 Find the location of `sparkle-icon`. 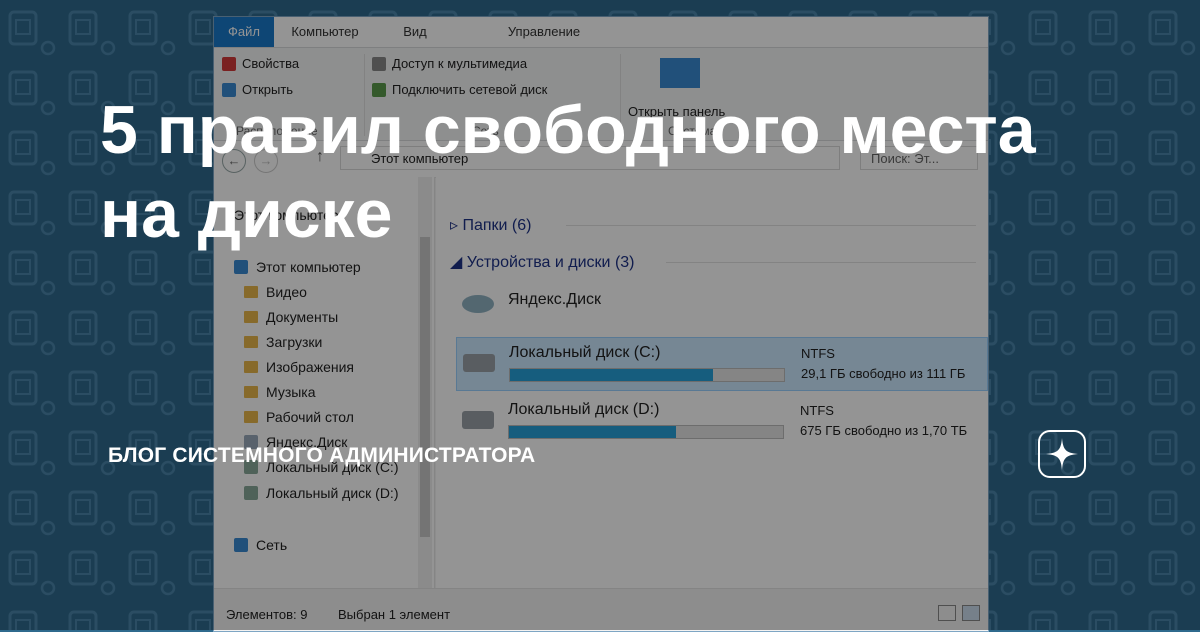

sparkle-icon is located at coordinates (1062, 454).